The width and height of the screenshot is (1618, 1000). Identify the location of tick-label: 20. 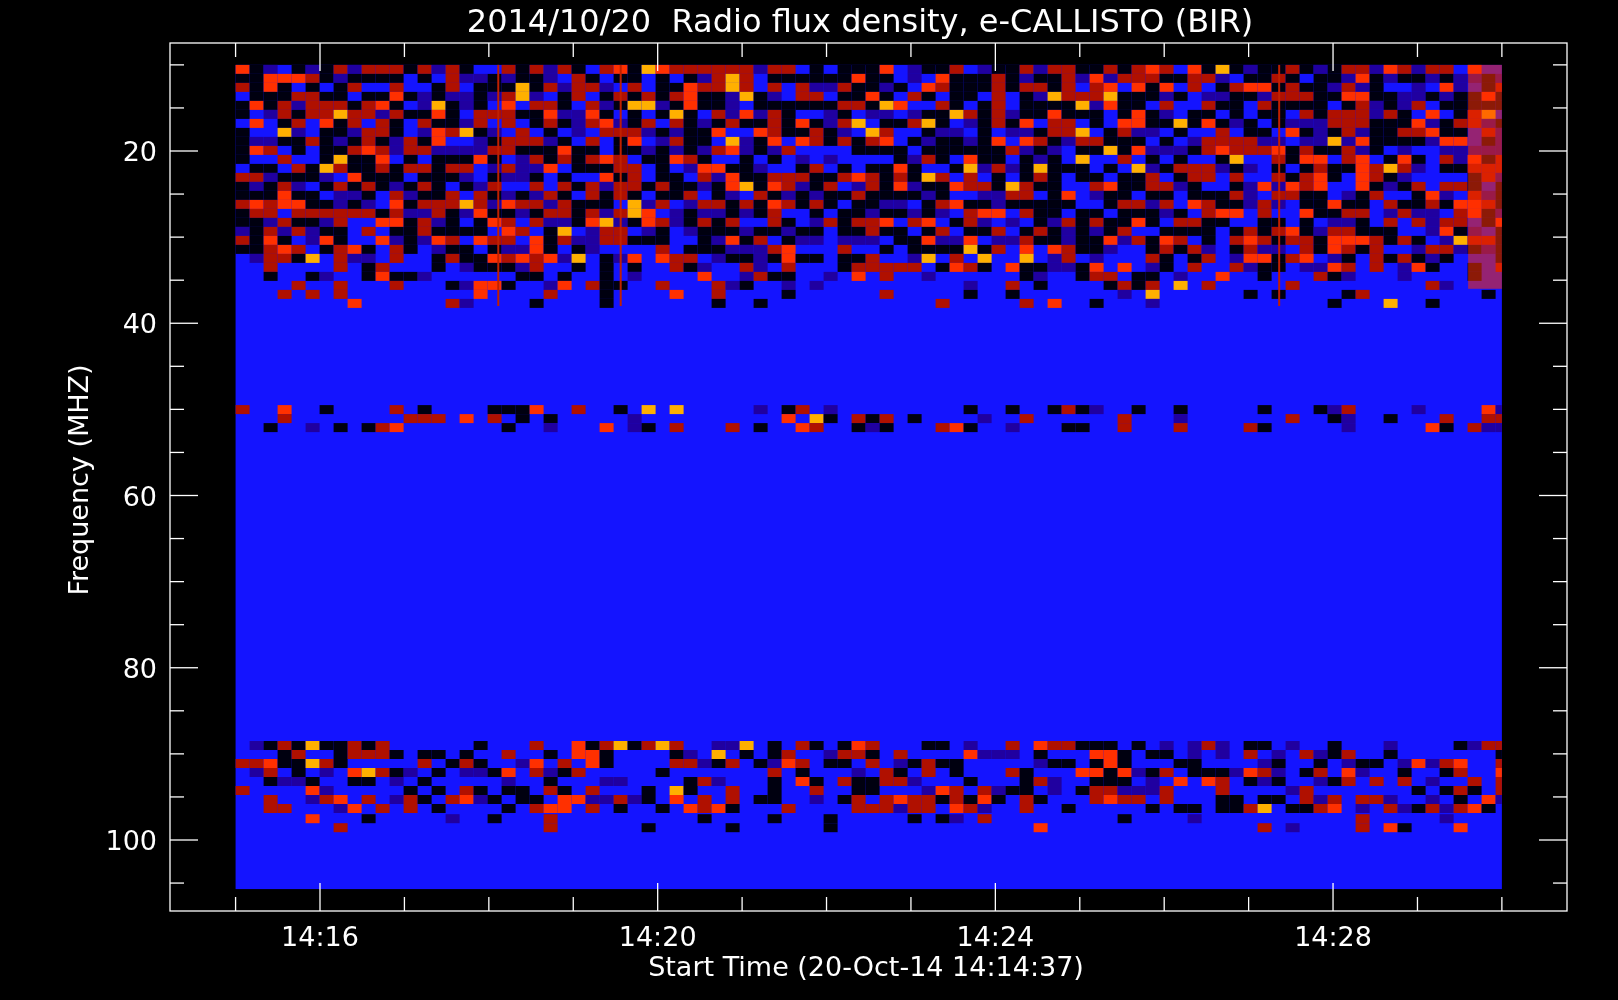
(139, 151).